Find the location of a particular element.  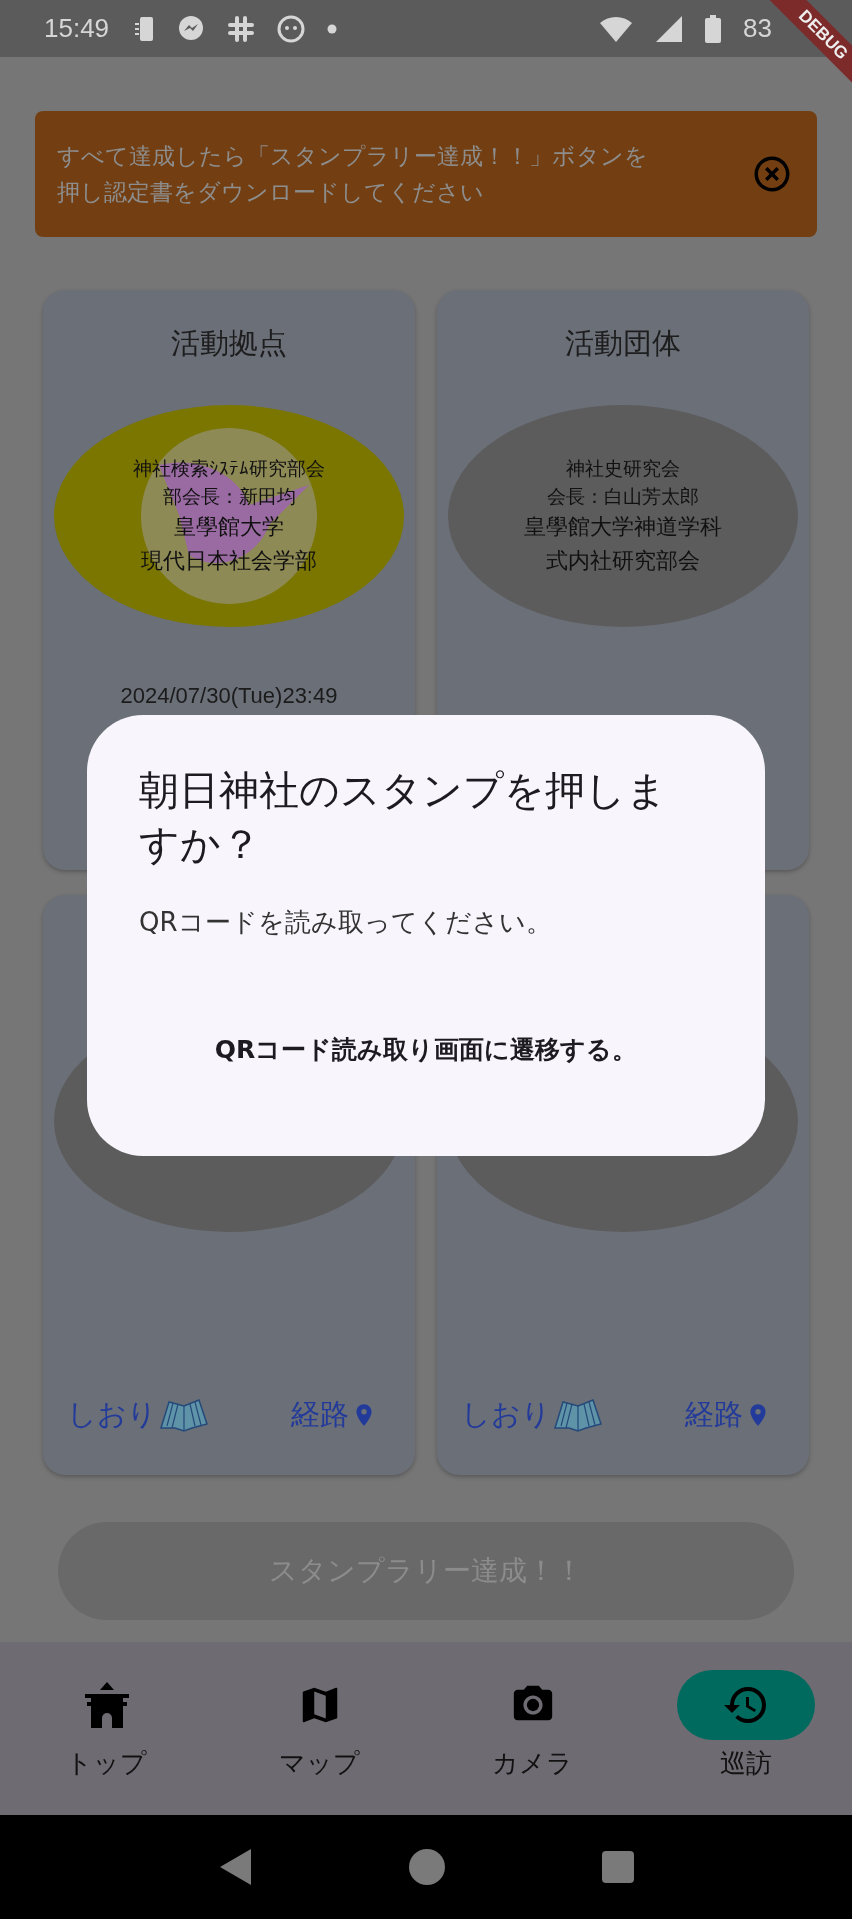

wifi-icon is located at coordinates (616, 28).